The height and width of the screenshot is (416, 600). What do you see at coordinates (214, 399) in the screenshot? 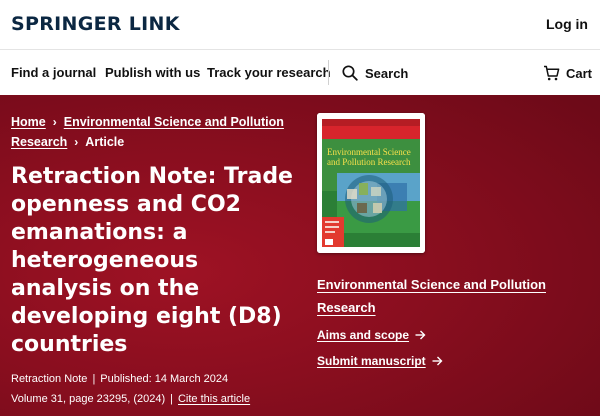
I see `cite-article-link: Cite this article` at bounding box center [214, 399].